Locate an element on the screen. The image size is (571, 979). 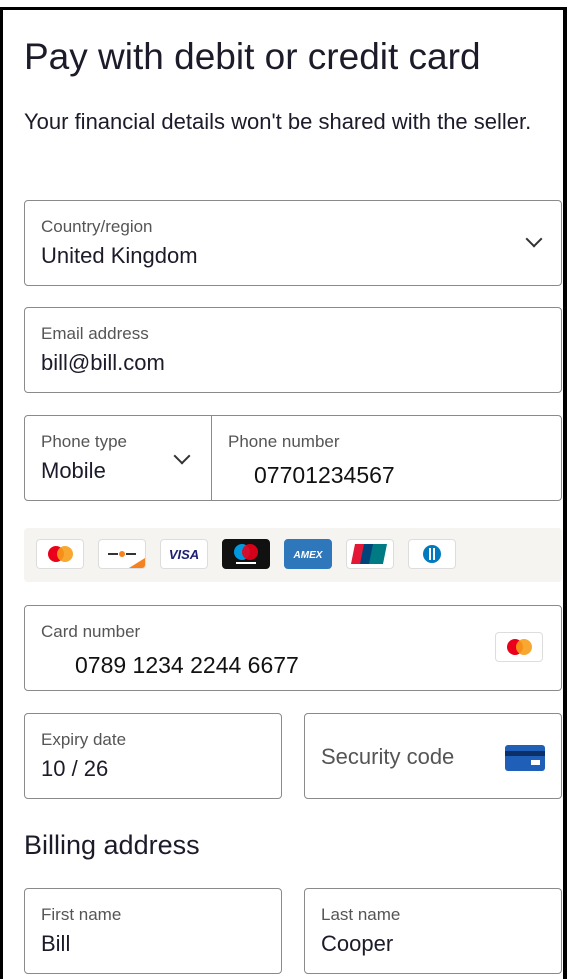
phone-number-value: 07701234567 is located at coordinates (324, 475).